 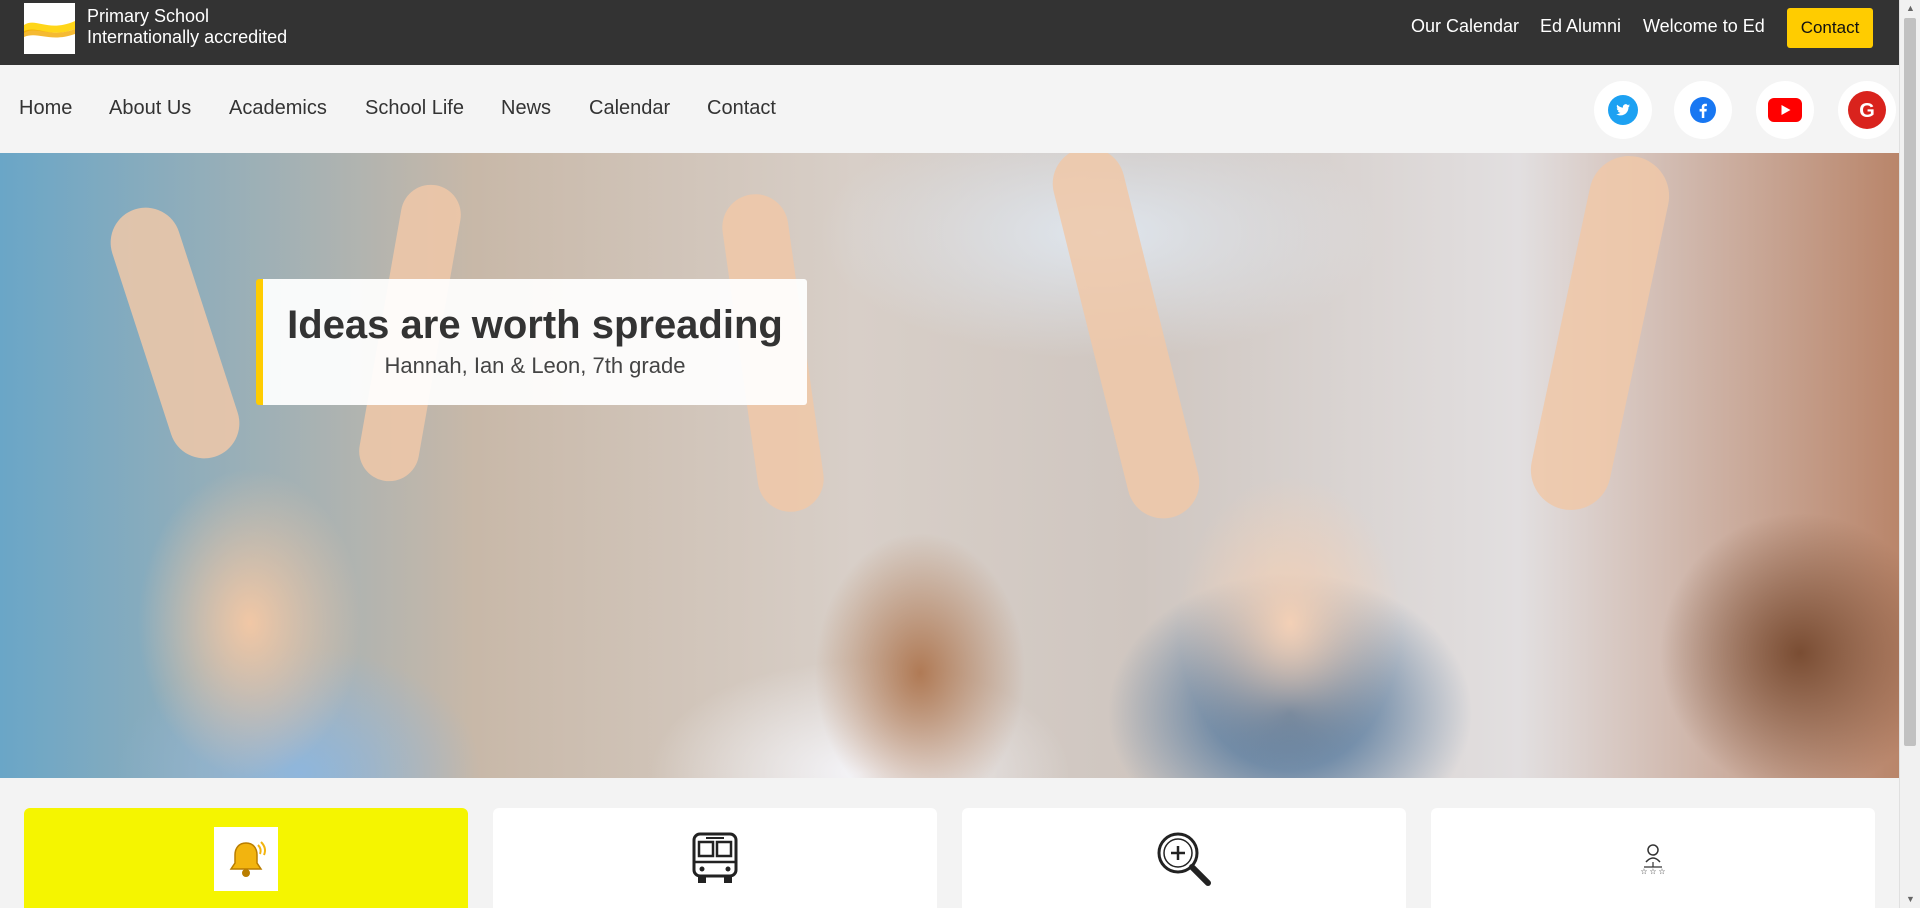 I want to click on facebook-icon, so click(x=1703, y=110).